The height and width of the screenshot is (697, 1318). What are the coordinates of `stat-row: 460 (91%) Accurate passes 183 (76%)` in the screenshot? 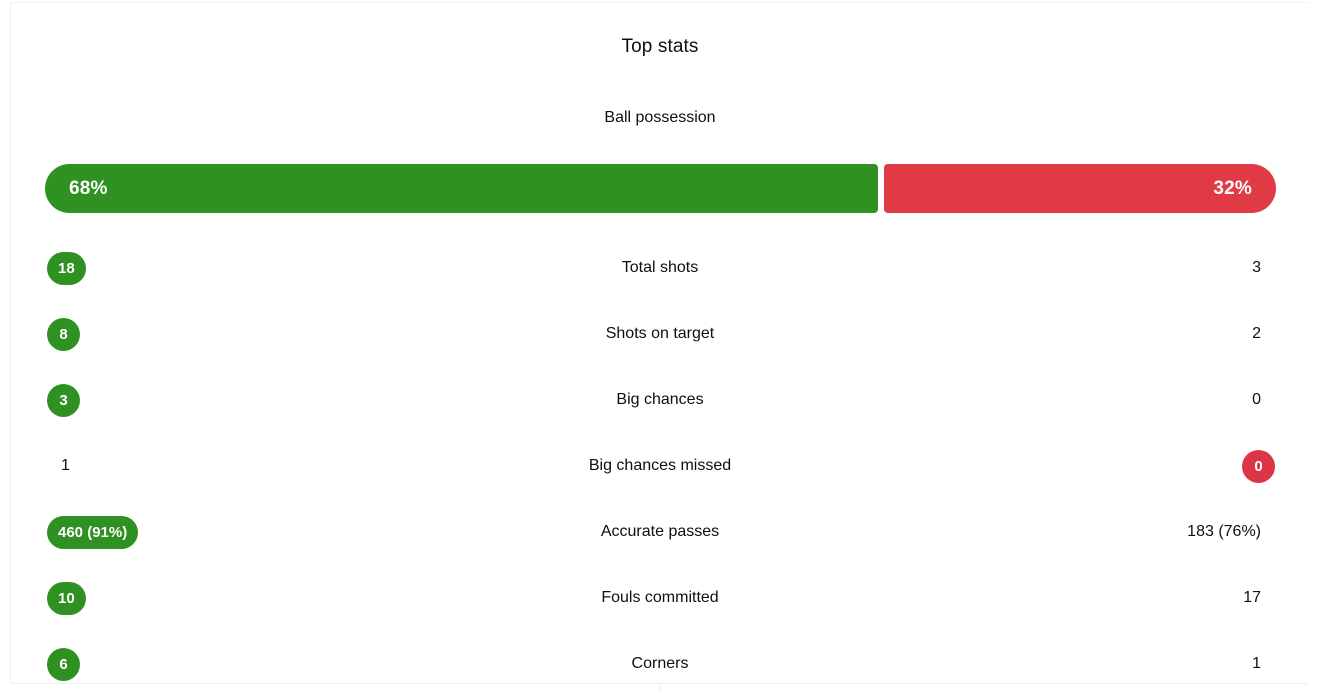 It's located at (660, 532).